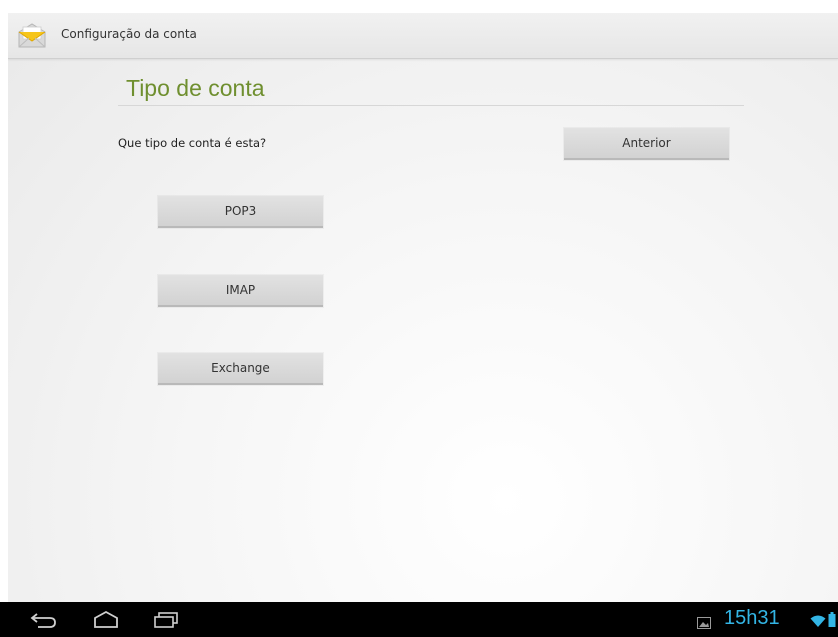 Image resolution: width=838 pixels, height=637 pixels. What do you see at coordinates (129, 34) in the screenshot?
I see `app-title: Configuração da conta` at bounding box center [129, 34].